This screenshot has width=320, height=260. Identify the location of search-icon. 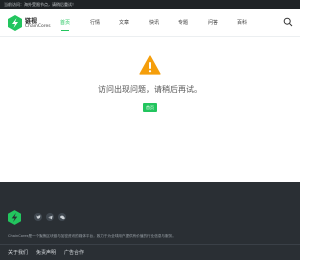
(288, 22).